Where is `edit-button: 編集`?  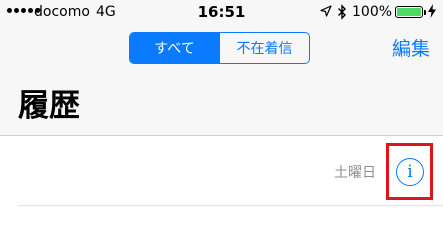
edit-button: 編集 is located at coordinates (411, 47).